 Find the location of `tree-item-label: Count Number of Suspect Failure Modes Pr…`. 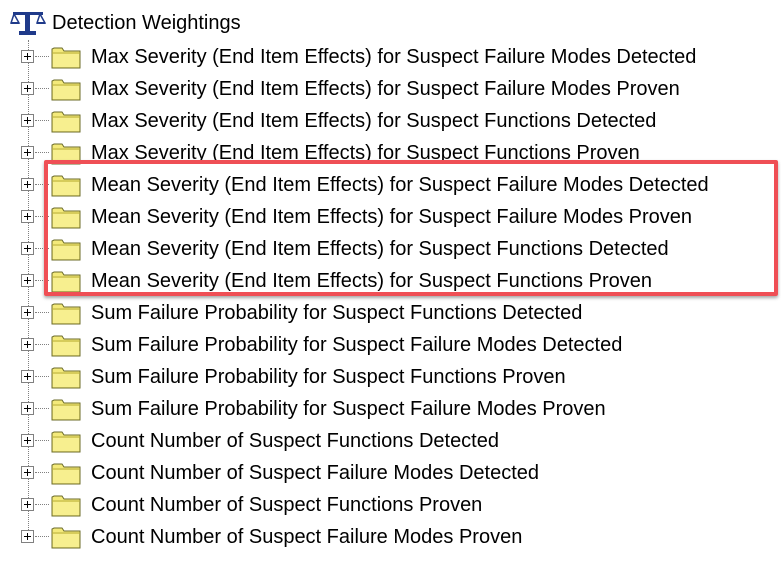

tree-item-label: Count Number of Suspect Failure Modes Pr… is located at coordinates (307, 537).